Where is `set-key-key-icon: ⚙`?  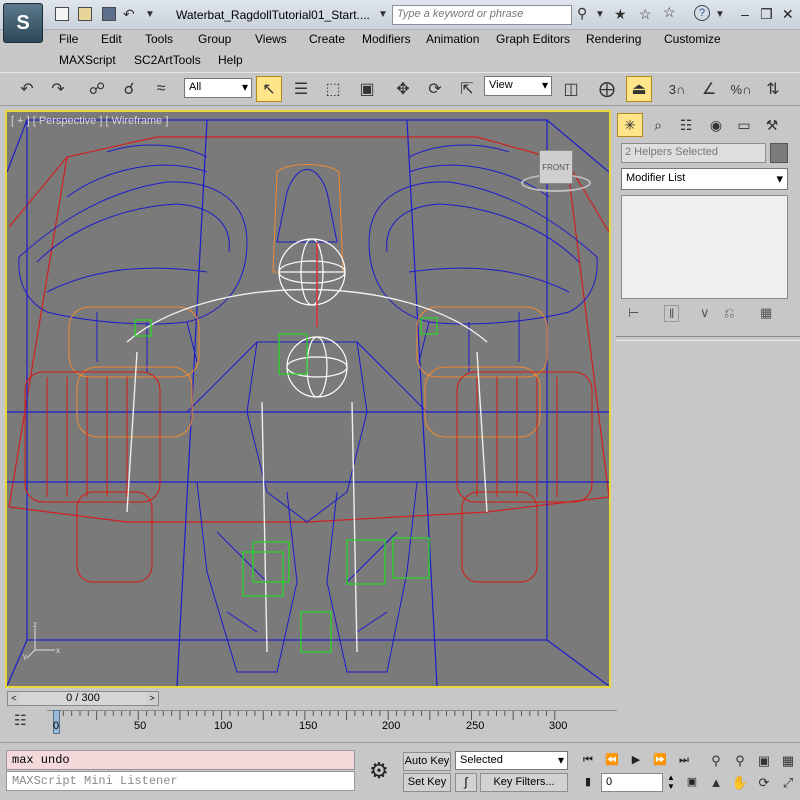 set-key-key-icon: ⚙ is located at coordinates (379, 771).